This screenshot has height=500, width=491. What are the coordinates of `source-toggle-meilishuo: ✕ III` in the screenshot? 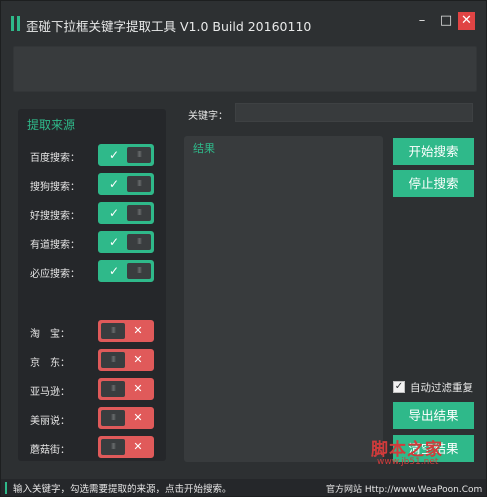 It's located at (126, 418).